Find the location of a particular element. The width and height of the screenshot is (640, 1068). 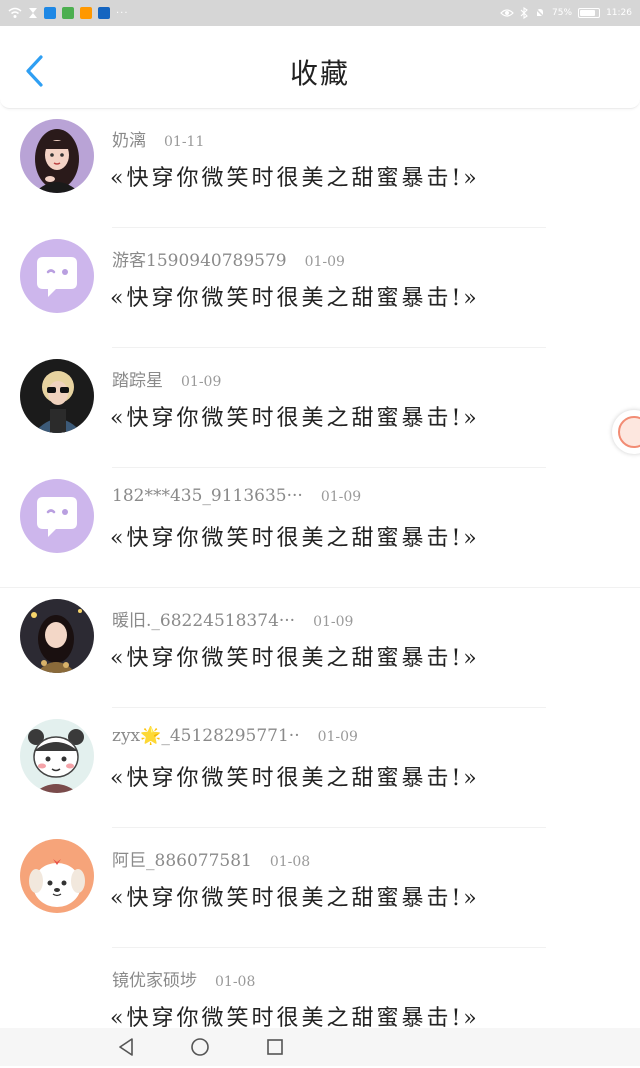

item-meta: 暖旧._68224518374··· 01-09 is located at coordinates (233, 618).